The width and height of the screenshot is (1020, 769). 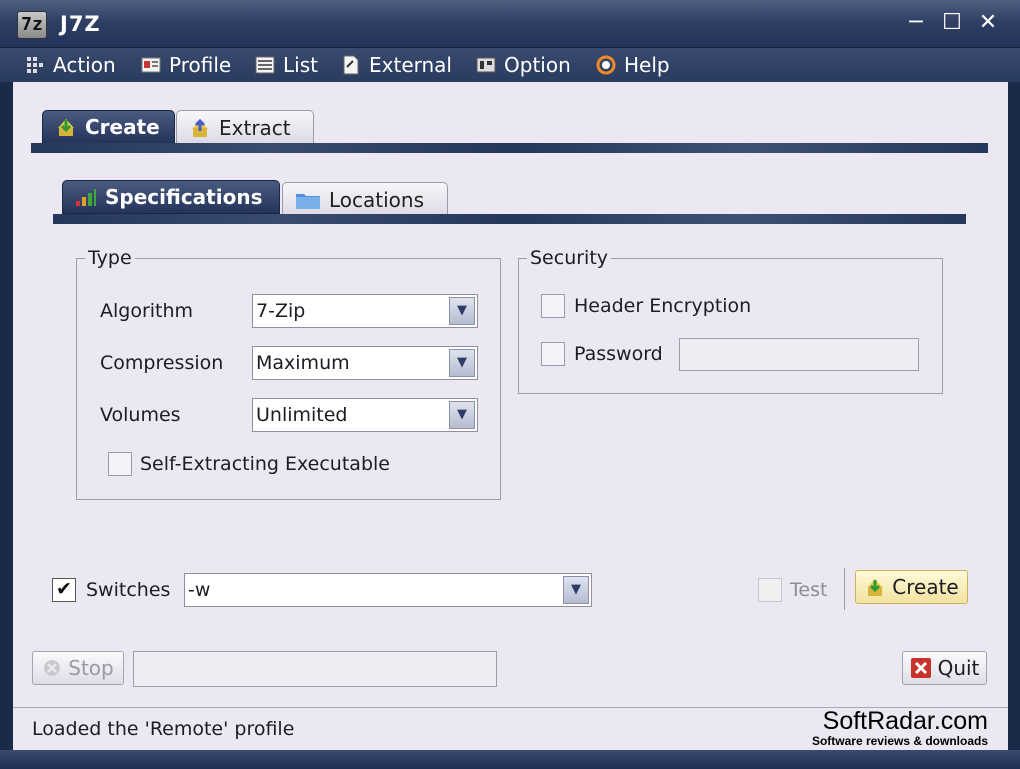 What do you see at coordinates (618, 354) in the screenshot?
I see `password-label: Password` at bounding box center [618, 354].